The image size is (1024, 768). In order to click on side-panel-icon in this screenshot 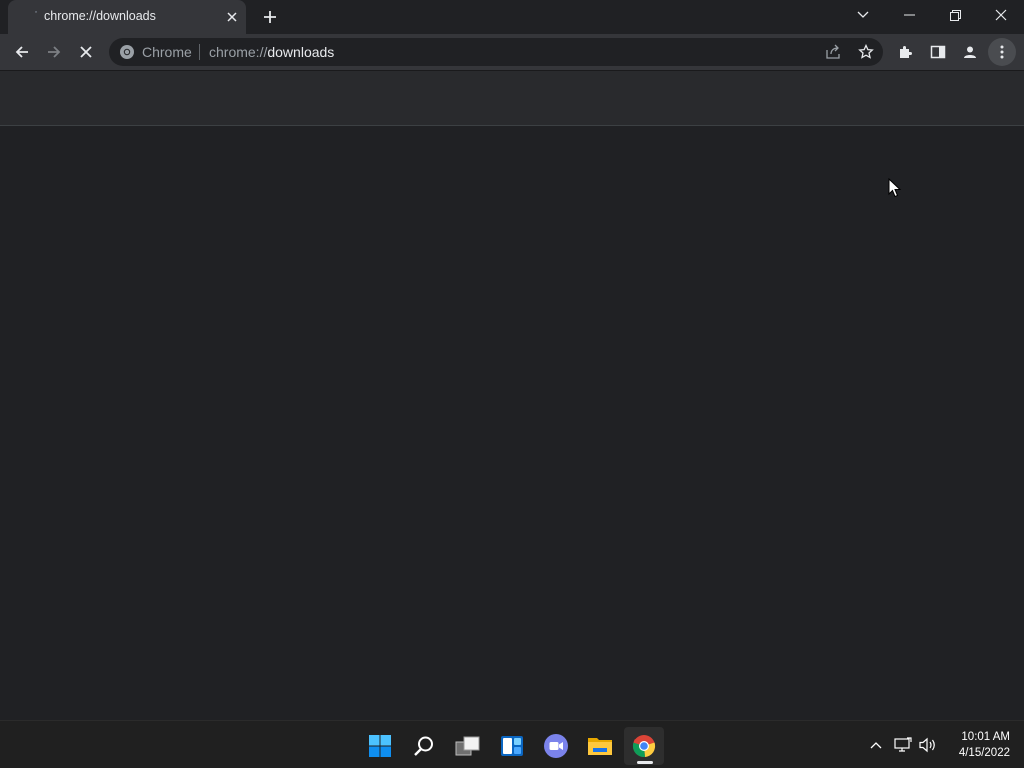, I will do `click(938, 52)`.